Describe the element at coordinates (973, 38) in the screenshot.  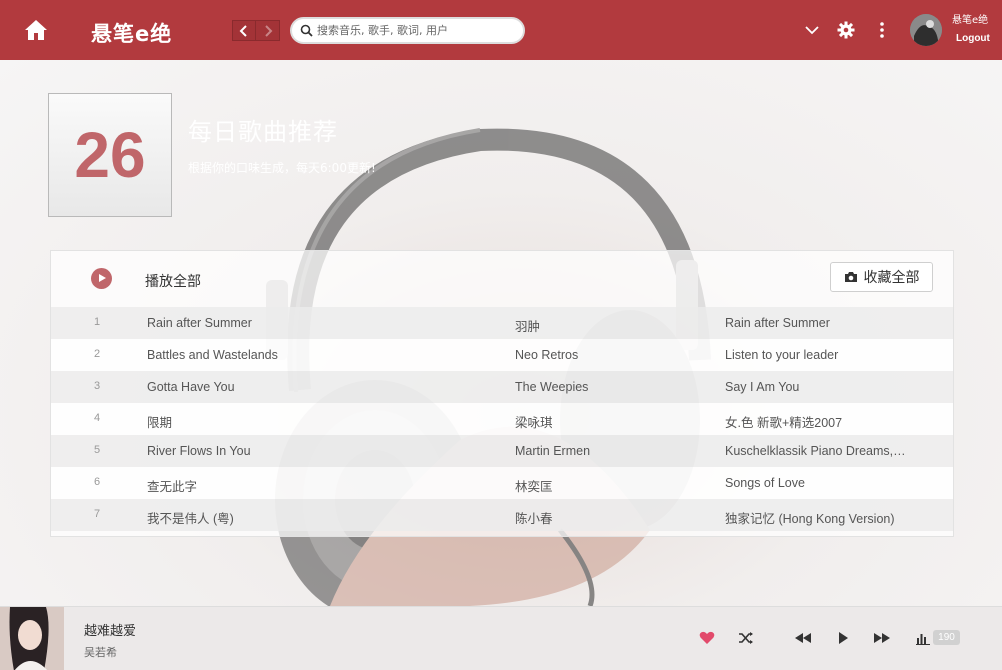
I see `logout-link: Logout` at that location.